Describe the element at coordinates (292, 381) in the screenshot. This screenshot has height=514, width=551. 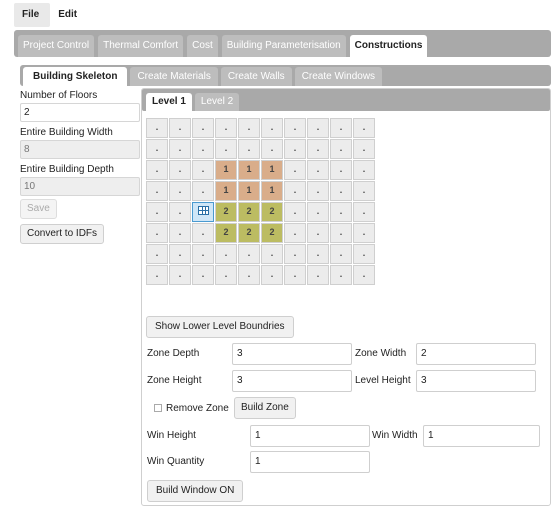
I see `zone-height-input: 3` at that location.